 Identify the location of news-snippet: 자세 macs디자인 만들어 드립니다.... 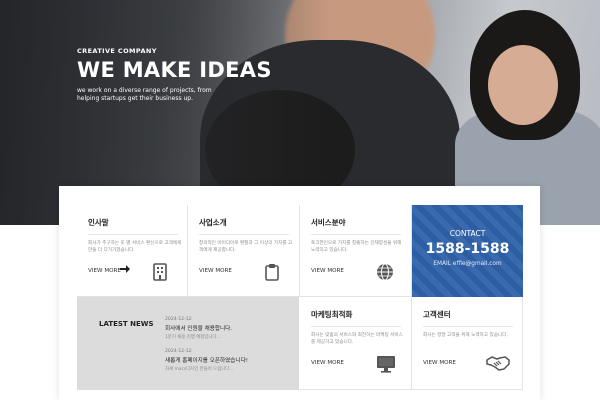
(199, 369).